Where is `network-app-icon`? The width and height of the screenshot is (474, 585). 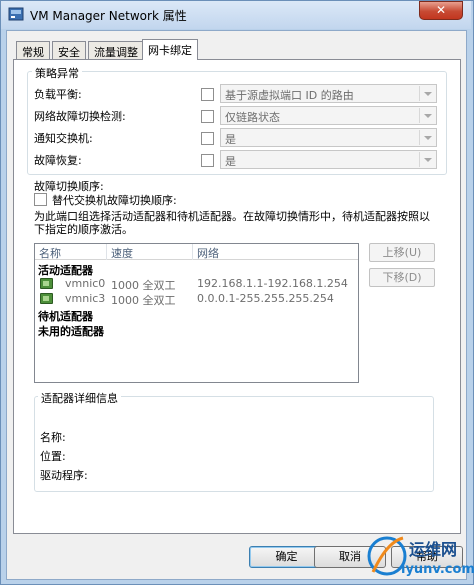
network-app-icon is located at coordinates (16, 14).